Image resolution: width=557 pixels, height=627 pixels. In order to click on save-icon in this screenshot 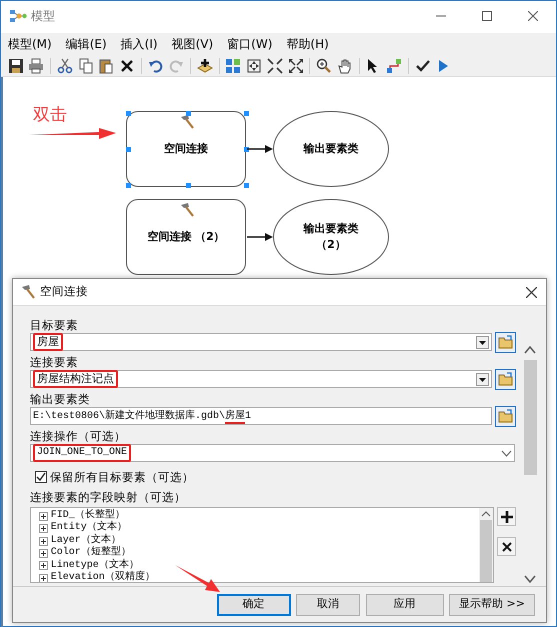, I will do `click(16, 66)`.